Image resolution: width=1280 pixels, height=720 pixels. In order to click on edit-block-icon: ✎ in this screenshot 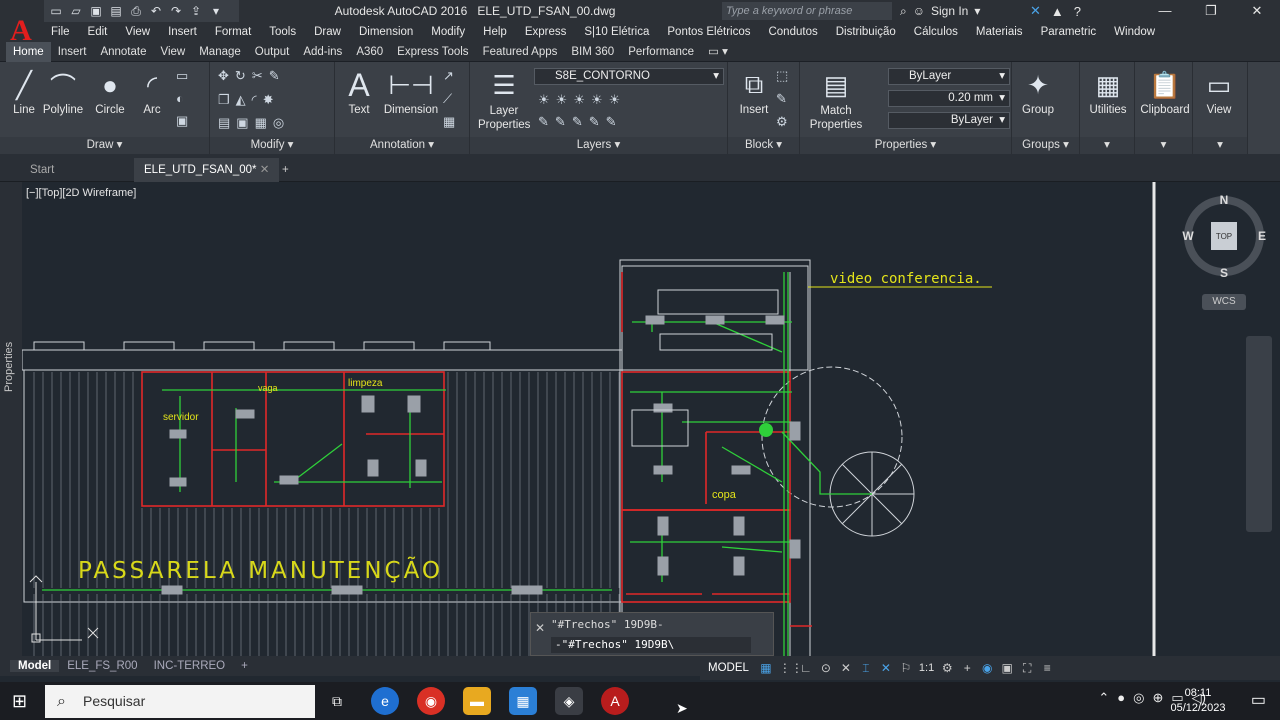, I will do `click(782, 99)`.